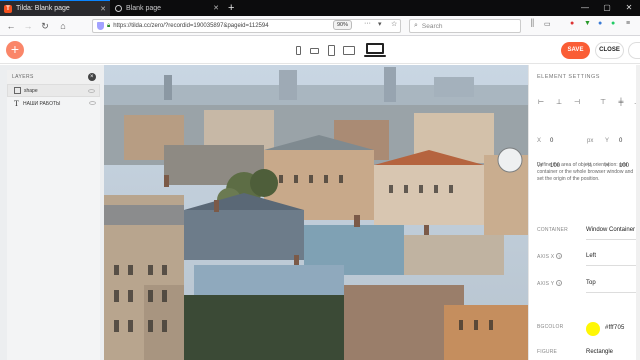 This screenshot has height=360, width=640. I want to click on tab-title: Blank page, so click(144, 8).